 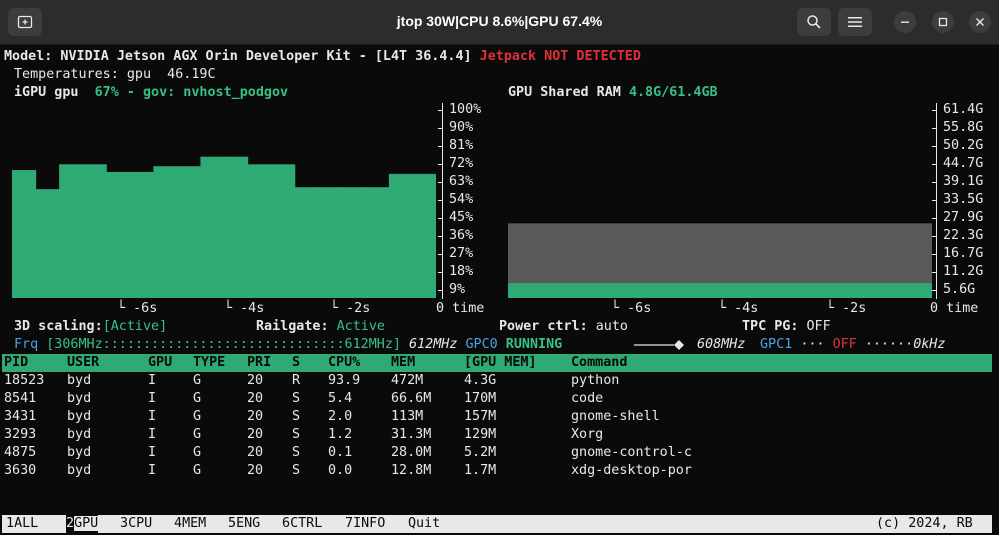 I want to click on jetpack-status: Jetpack NOT DETECTED, so click(x=560, y=56).